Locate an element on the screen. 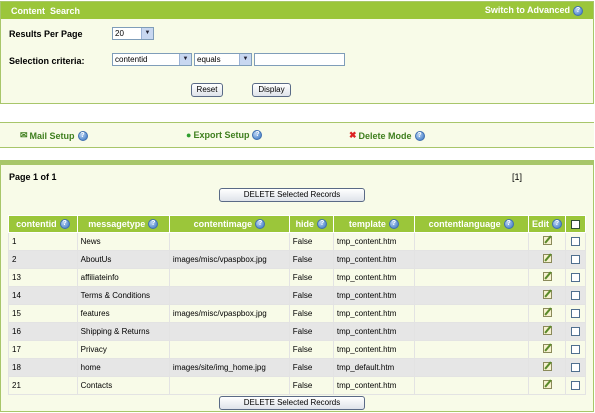  delete-icon: ✖ is located at coordinates (353, 135).